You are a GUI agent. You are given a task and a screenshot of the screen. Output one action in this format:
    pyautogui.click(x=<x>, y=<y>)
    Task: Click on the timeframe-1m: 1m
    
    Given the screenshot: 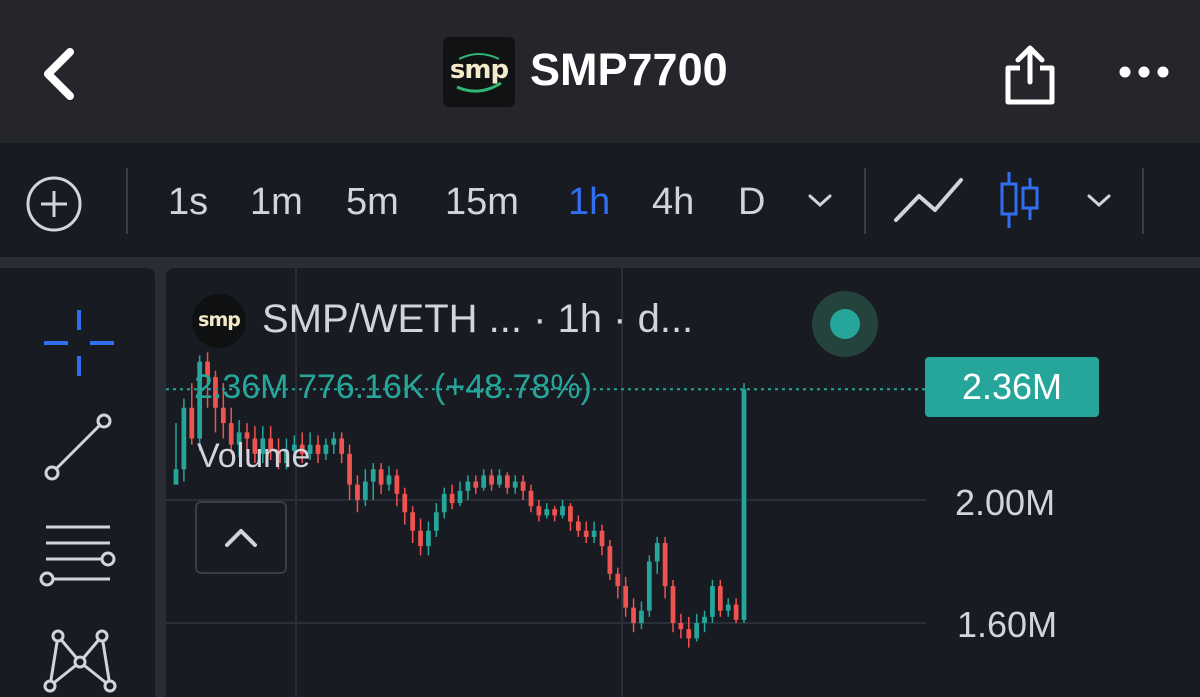 What is the action you would take?
    pyautogui.click(x=276, y=202)
    